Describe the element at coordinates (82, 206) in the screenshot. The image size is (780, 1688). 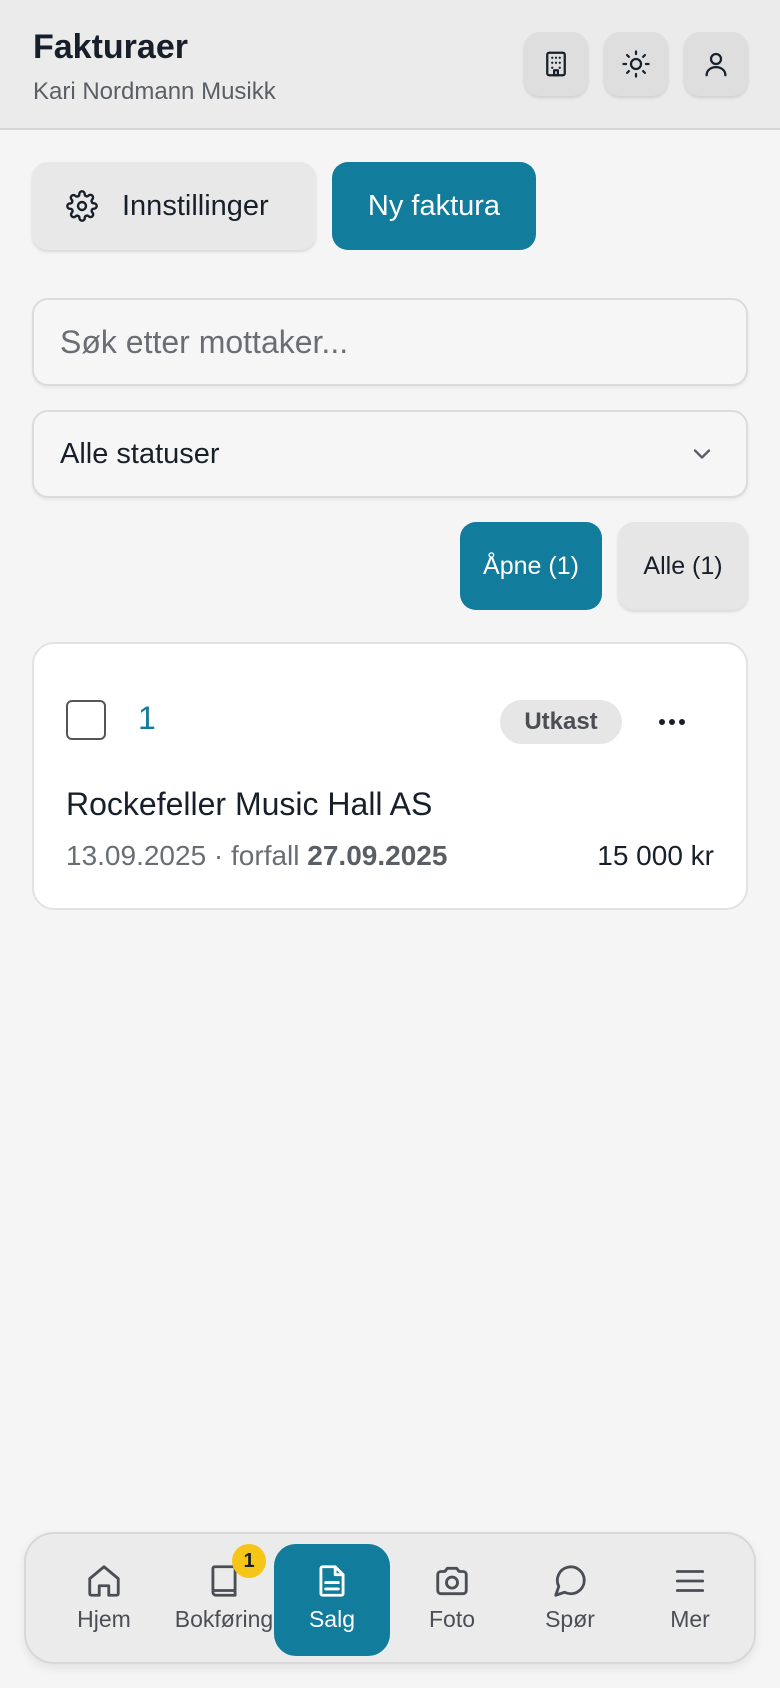
I see `gear-icon` at that location.